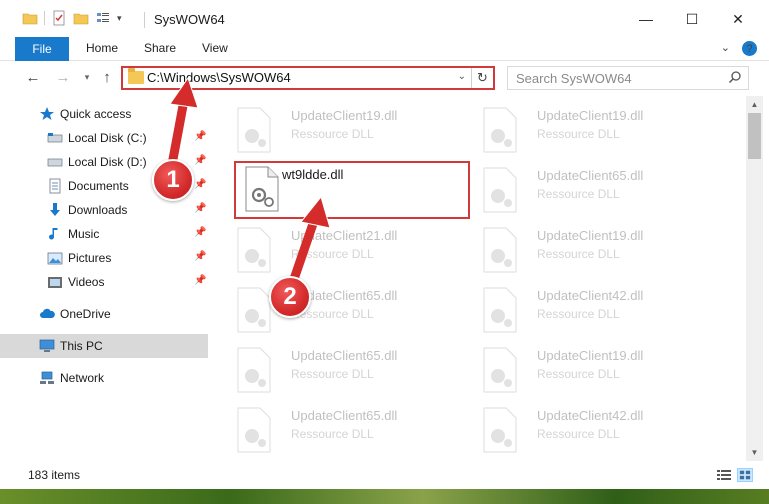 Image resolution: width=769 pixels, height=504 pixels. Describe the element at coordinates (345, 251) in the screenshot. I see `file-item: UpdateClient21.dll Ressource DLL` at that location.